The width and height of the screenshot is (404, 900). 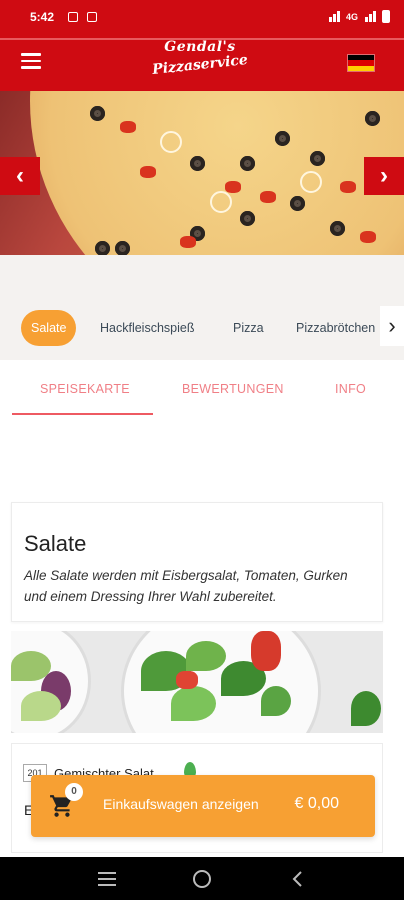 What do you see at coordinates (202, 16) in the screenshot?
I see `status-bar: 5:42 4G` at bounding box center [202, 16].